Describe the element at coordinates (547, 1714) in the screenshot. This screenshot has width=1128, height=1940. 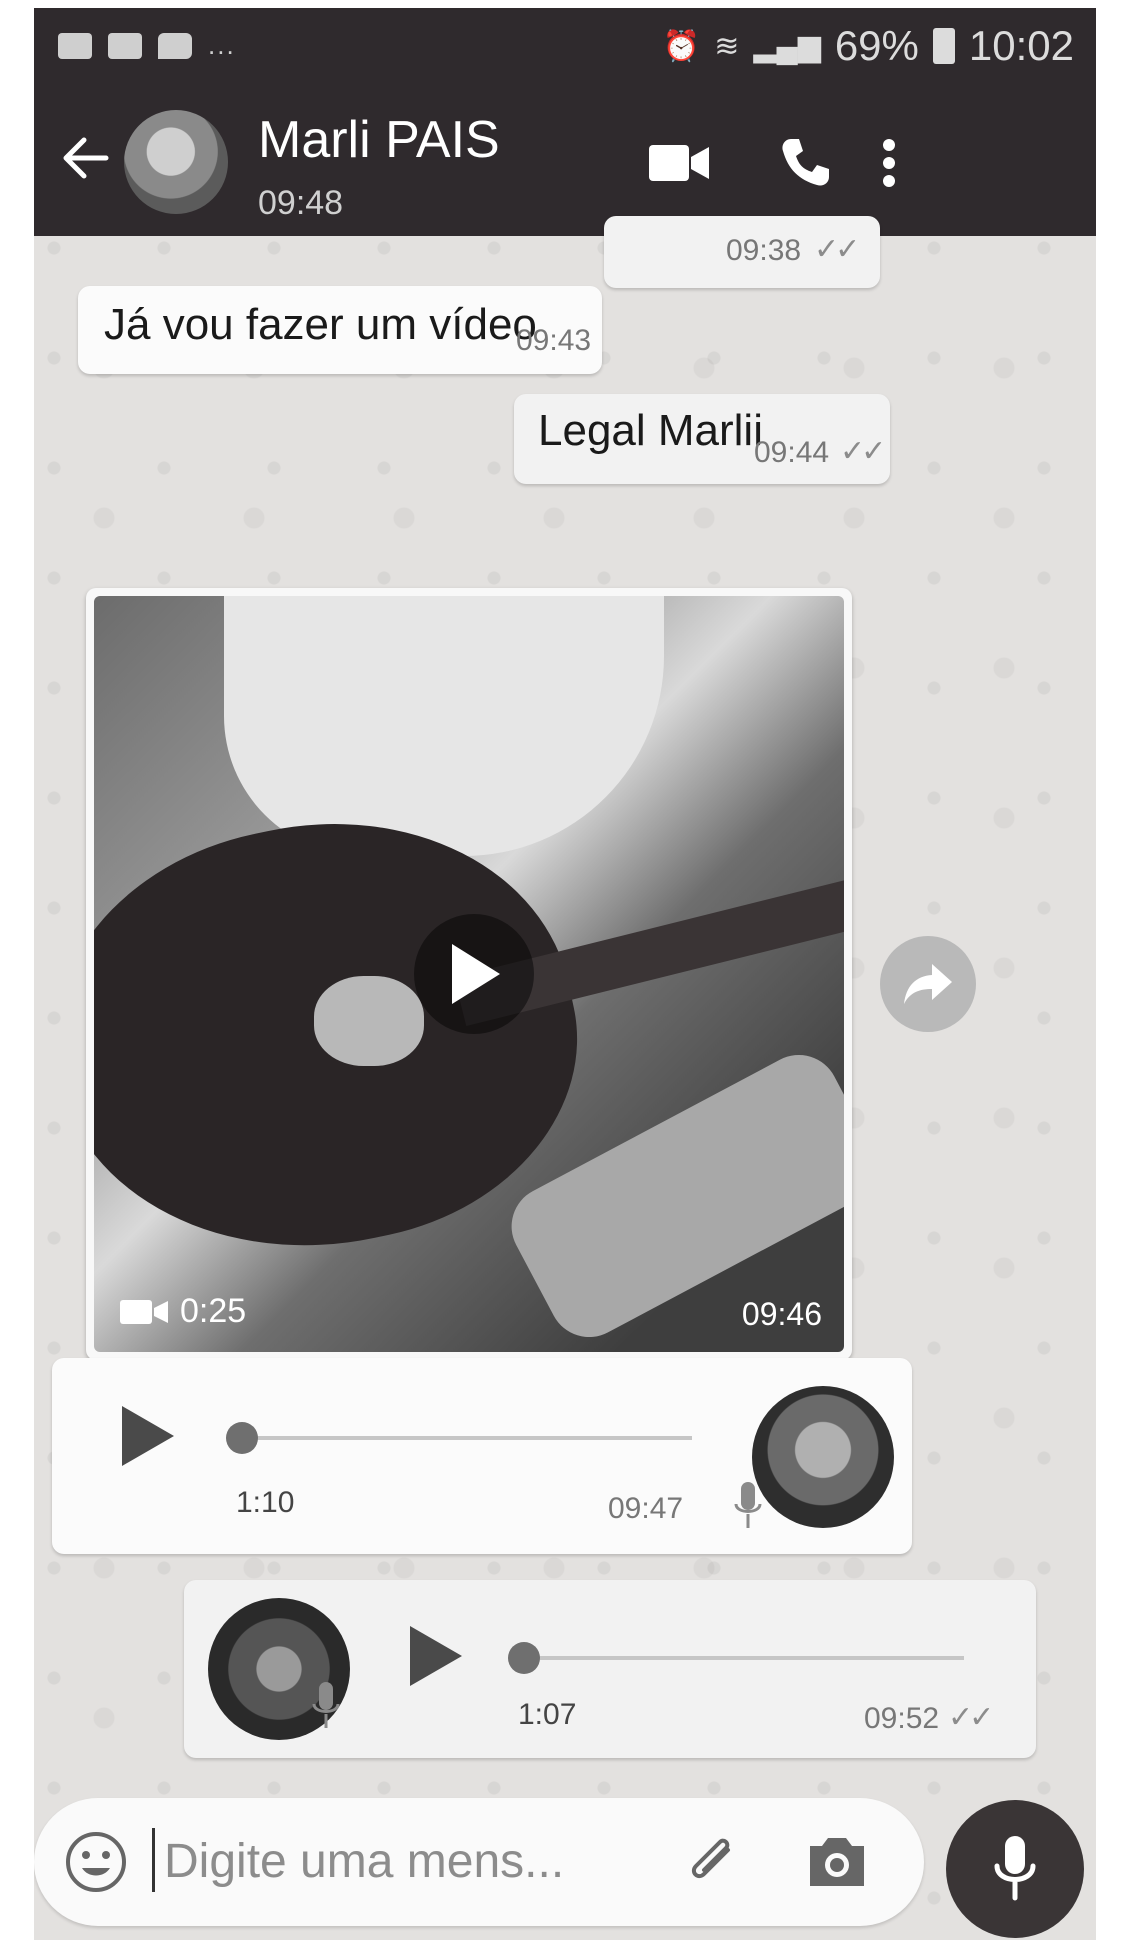
I see `voice-duration: 1:07` at that location.